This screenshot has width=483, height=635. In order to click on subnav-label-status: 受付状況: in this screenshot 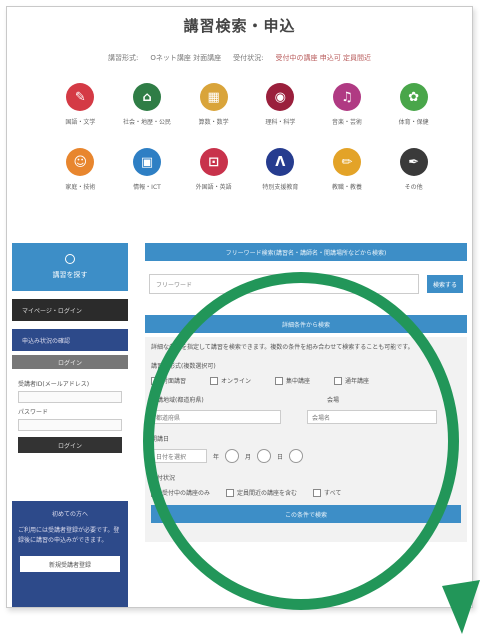, I will do `click(248, 58)`.